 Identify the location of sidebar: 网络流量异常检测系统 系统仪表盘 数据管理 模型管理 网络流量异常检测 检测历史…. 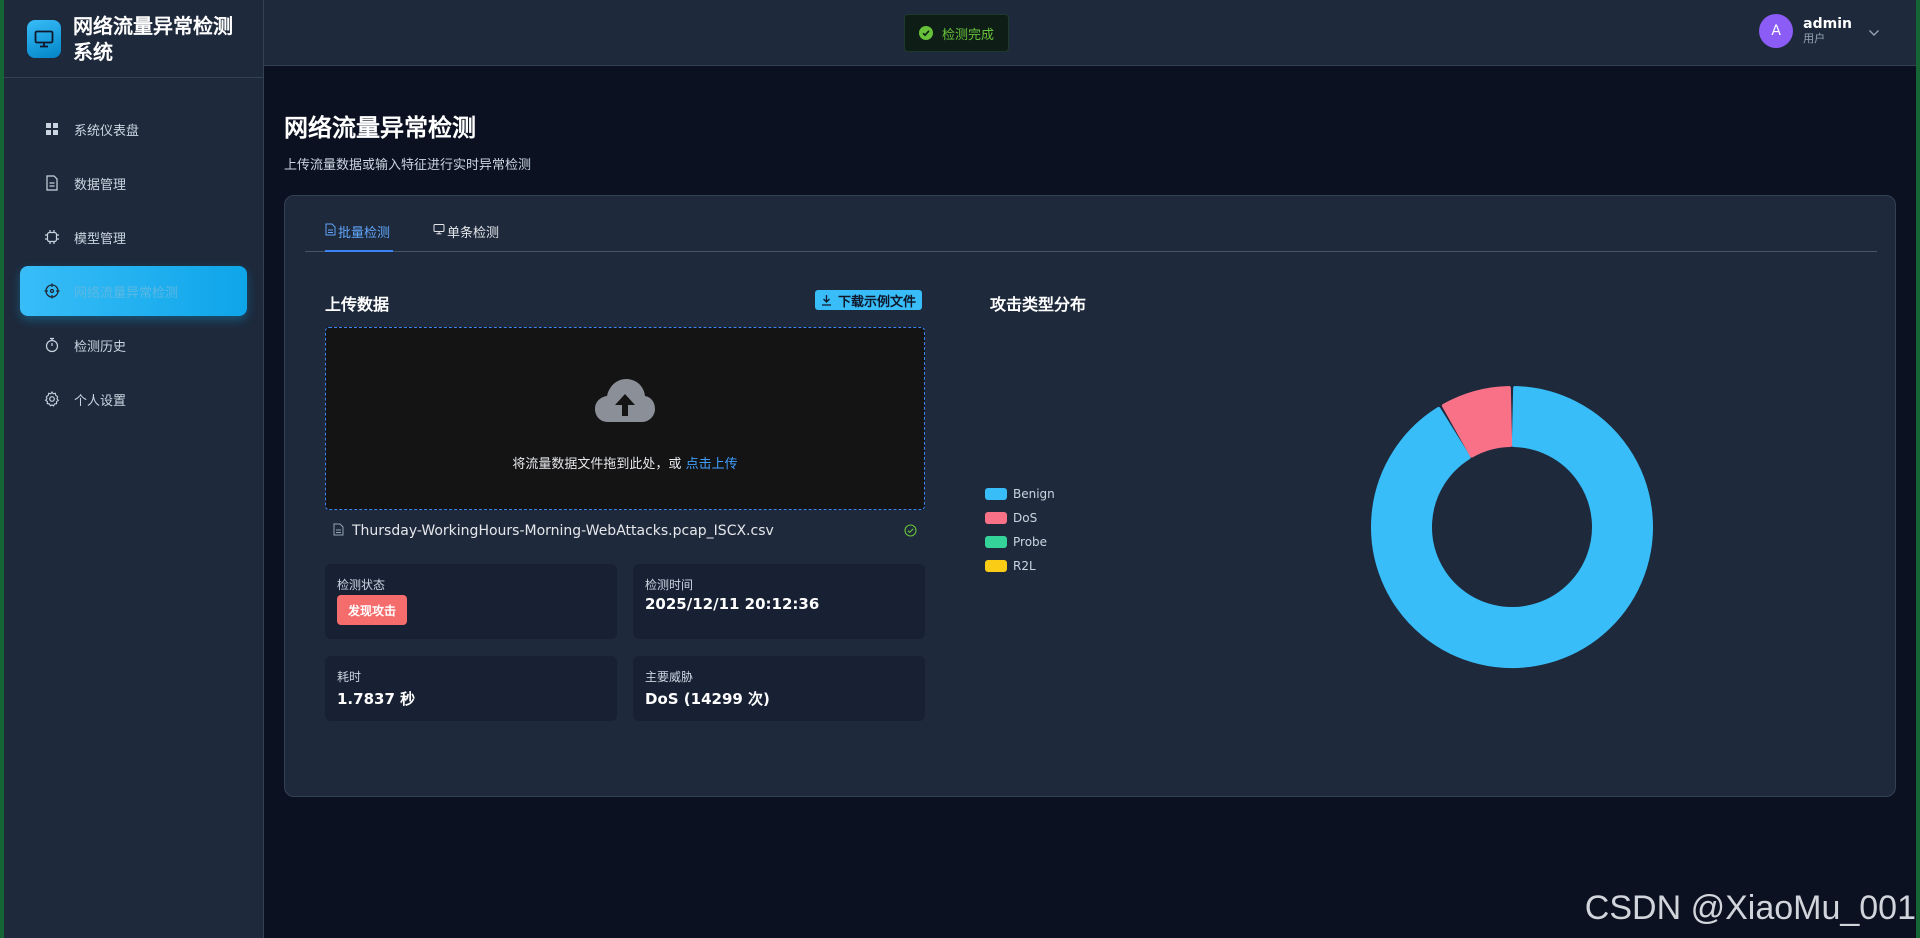
(132, 469).